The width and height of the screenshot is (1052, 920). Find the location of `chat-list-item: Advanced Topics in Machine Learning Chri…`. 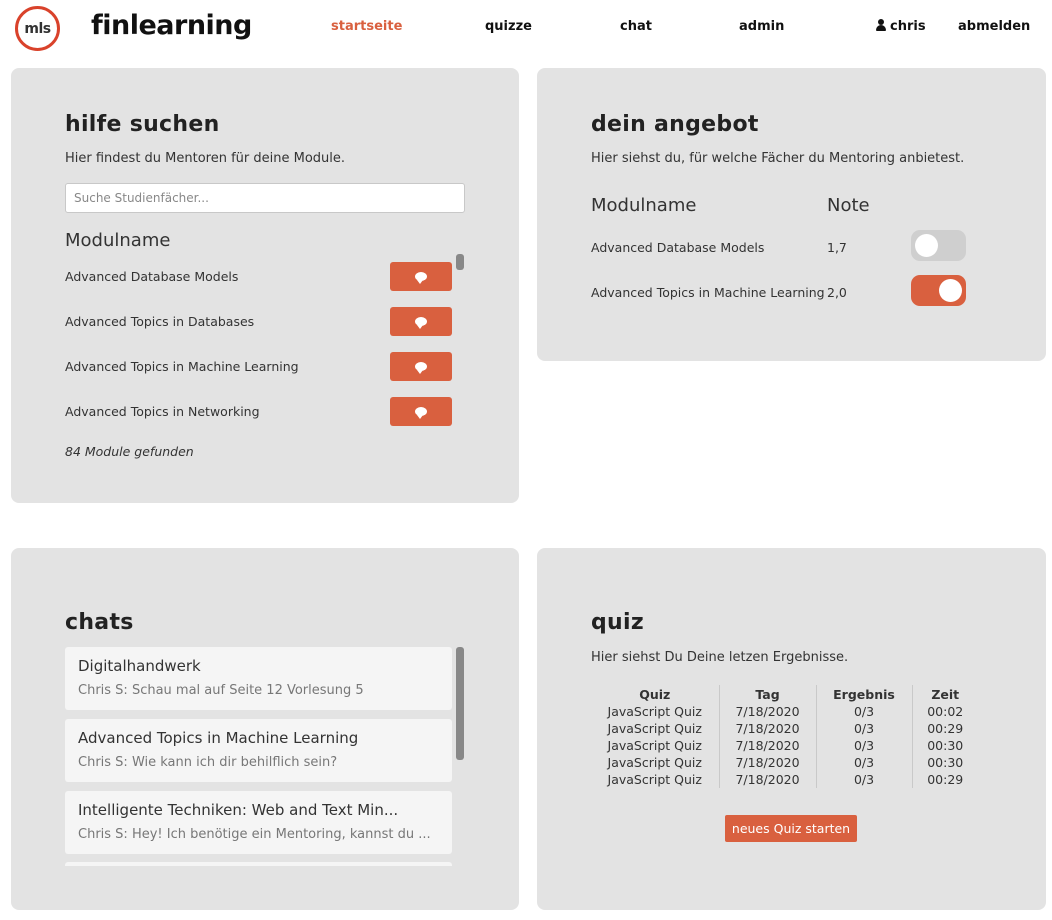

chat-list-item: Advanced Topics in Machine Learning Chri… is located at coordinates (258, 750).